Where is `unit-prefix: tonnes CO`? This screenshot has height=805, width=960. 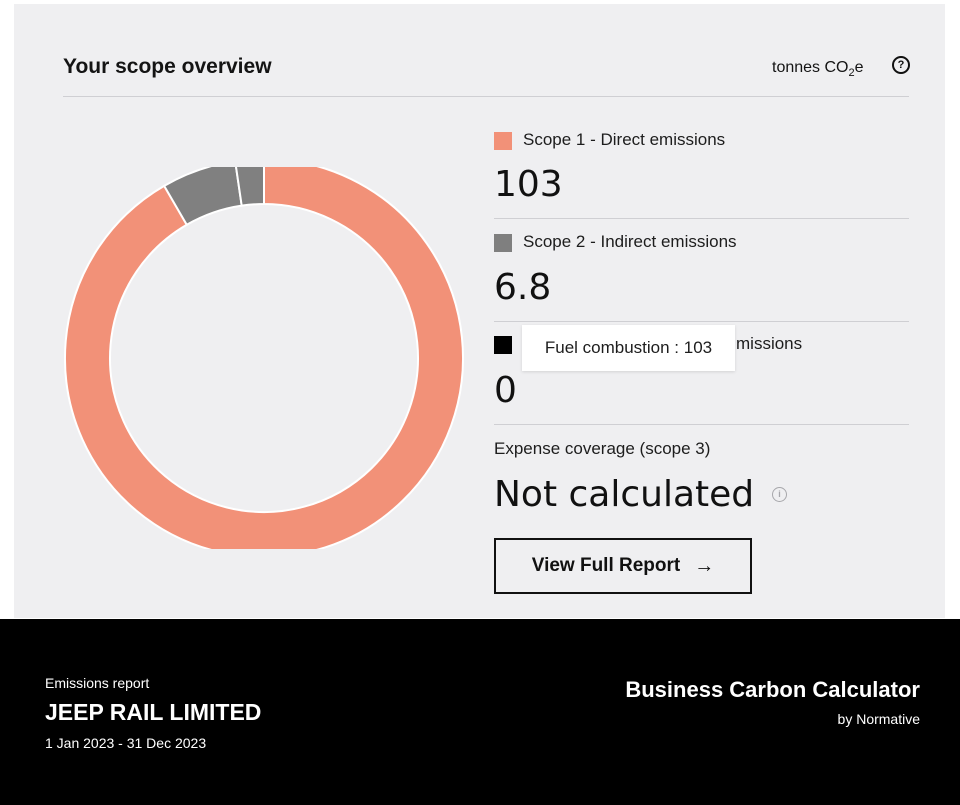
unit-prefix: tonnes CO is located at coordinates (810, 67).